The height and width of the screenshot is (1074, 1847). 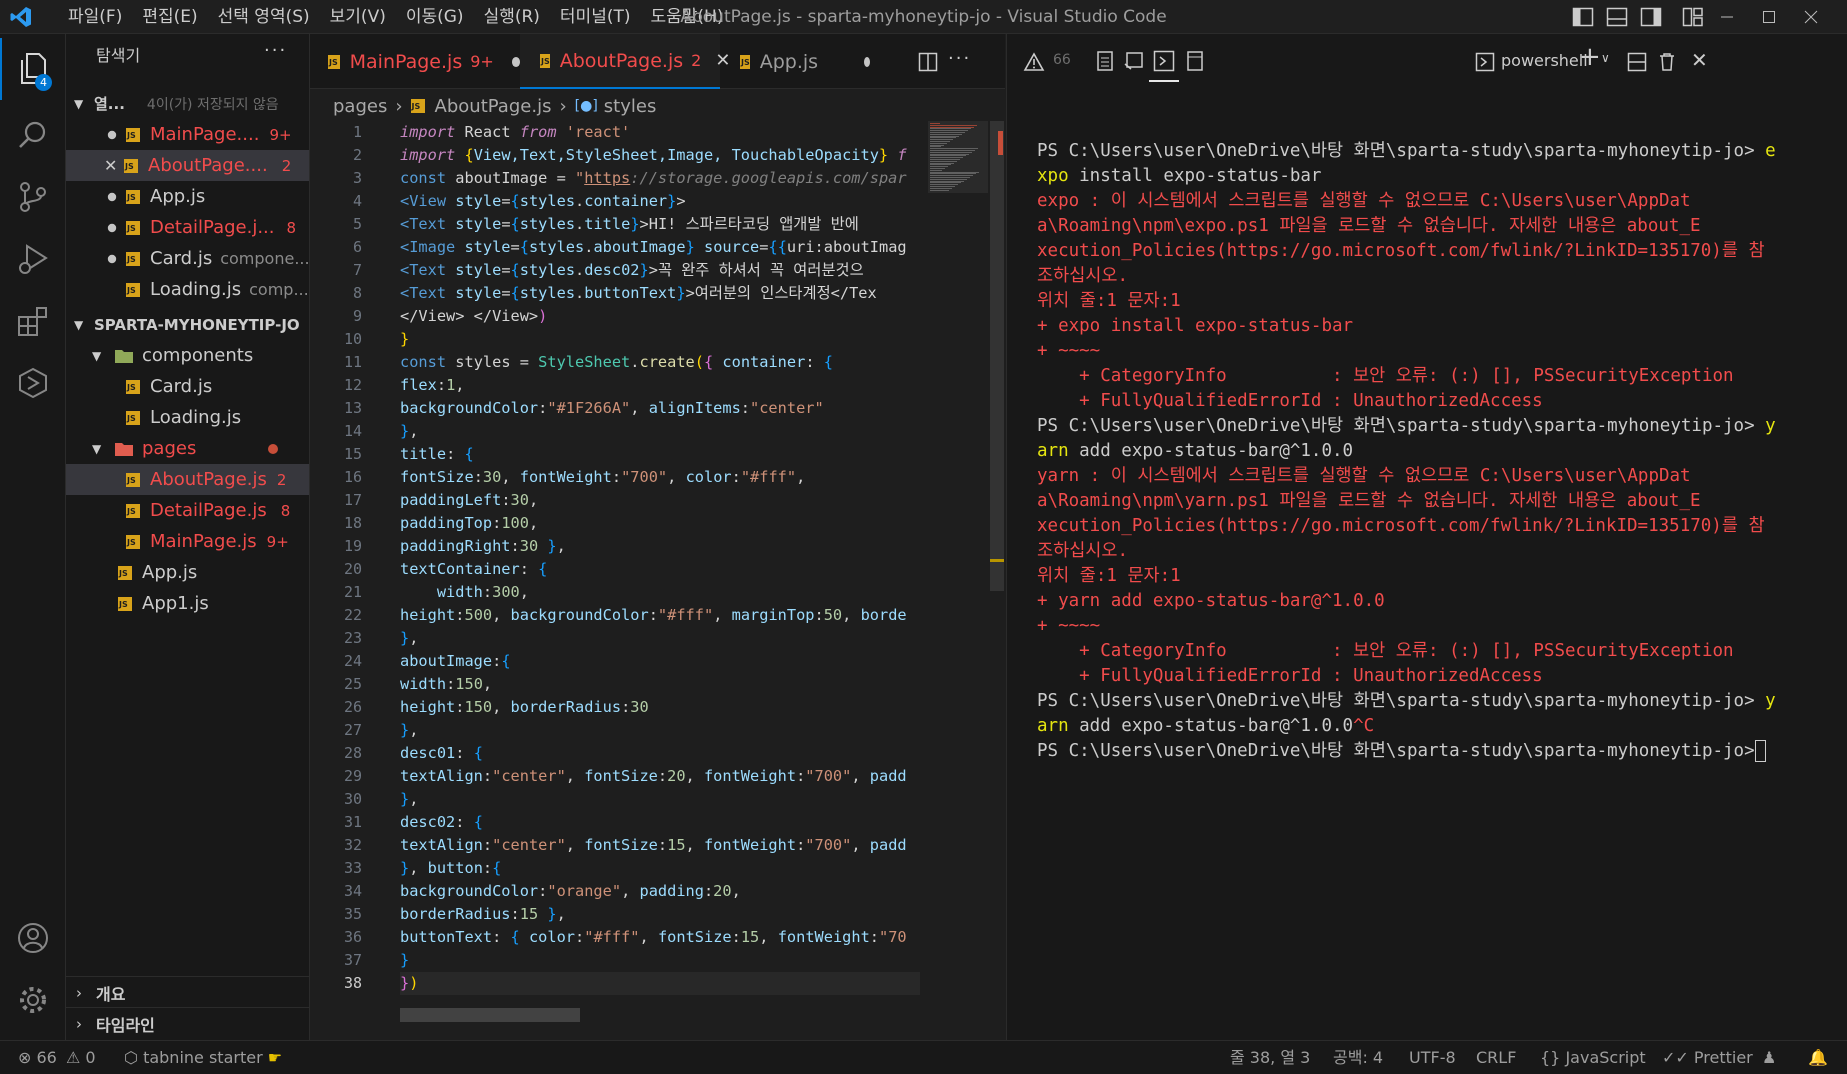 I want to click on project-label: SPARTA-MYHONEYTIP-JO, so click(x=197, y=324).